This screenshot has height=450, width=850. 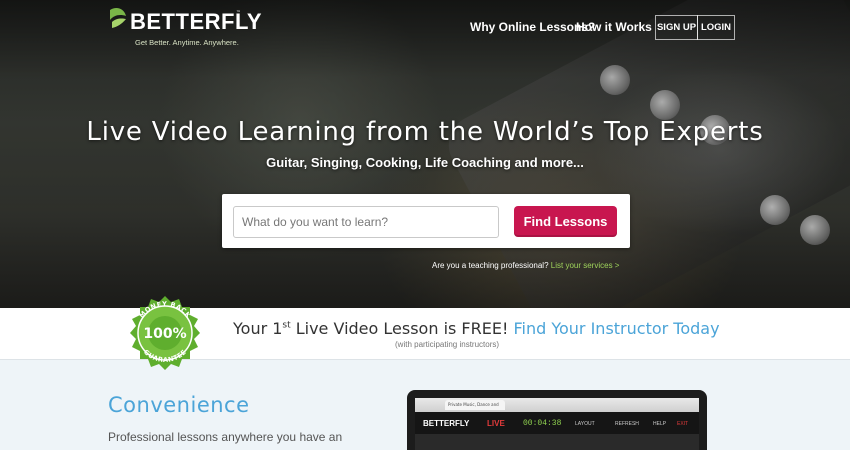 What do you see at coordinates (565, 221) in the screenshot?
I see `find-lessons-button: Find Lessons` at bounding box center [565, 221].